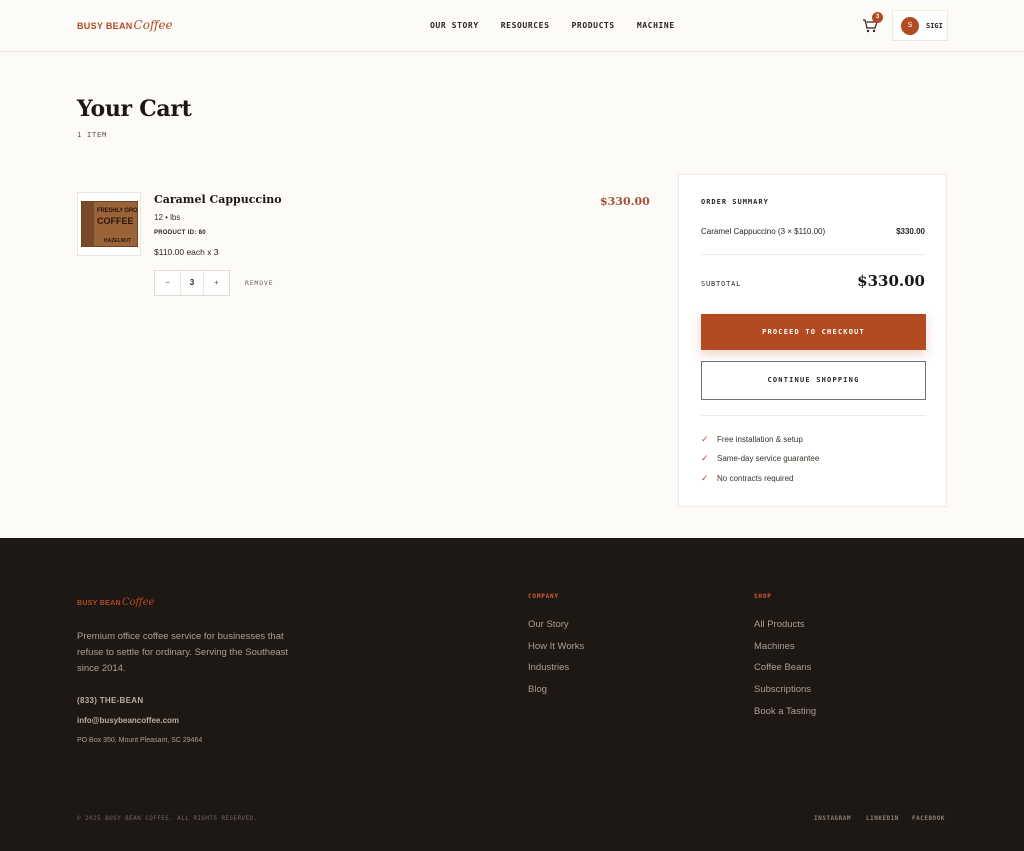  Describe the element at coordinates (454, 25) in the screenshot. I see `nav-our-story: OUR STORY` at that location.